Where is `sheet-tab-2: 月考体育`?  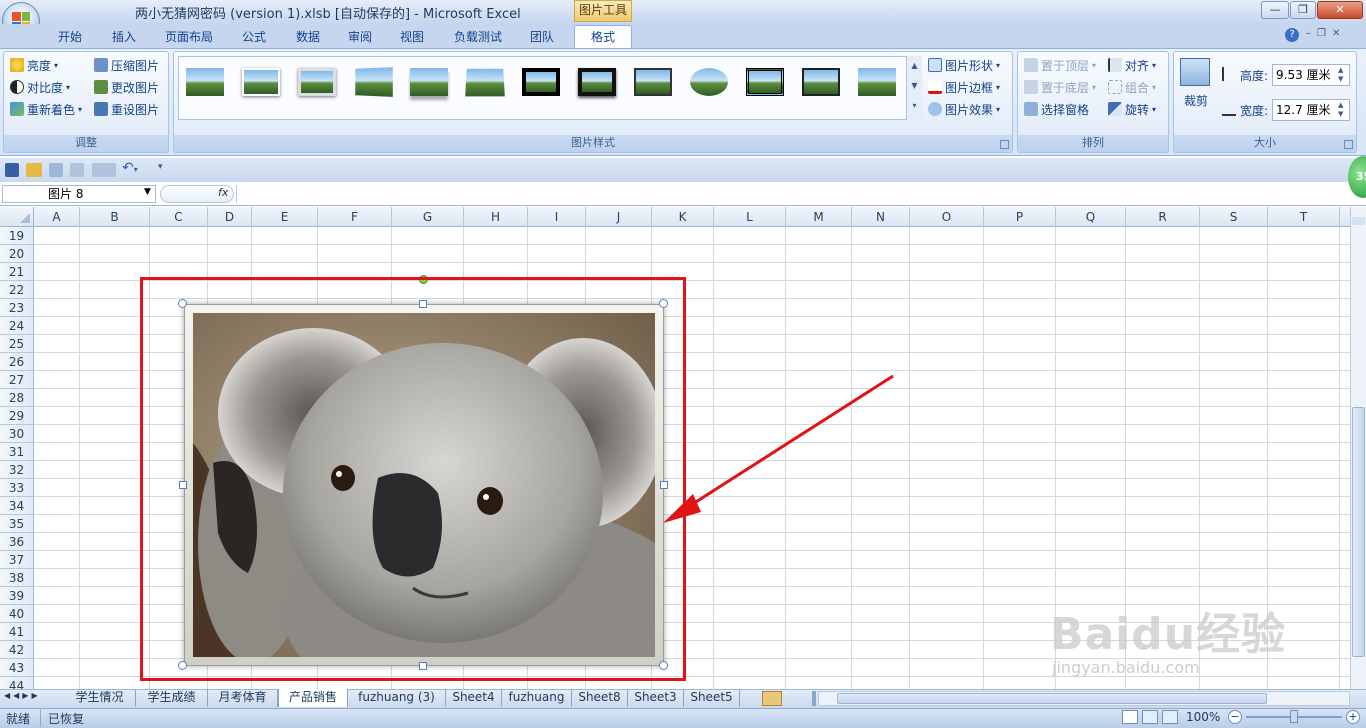
sheet-tab-2: 月考体育 is located at coordinates (243, 698).